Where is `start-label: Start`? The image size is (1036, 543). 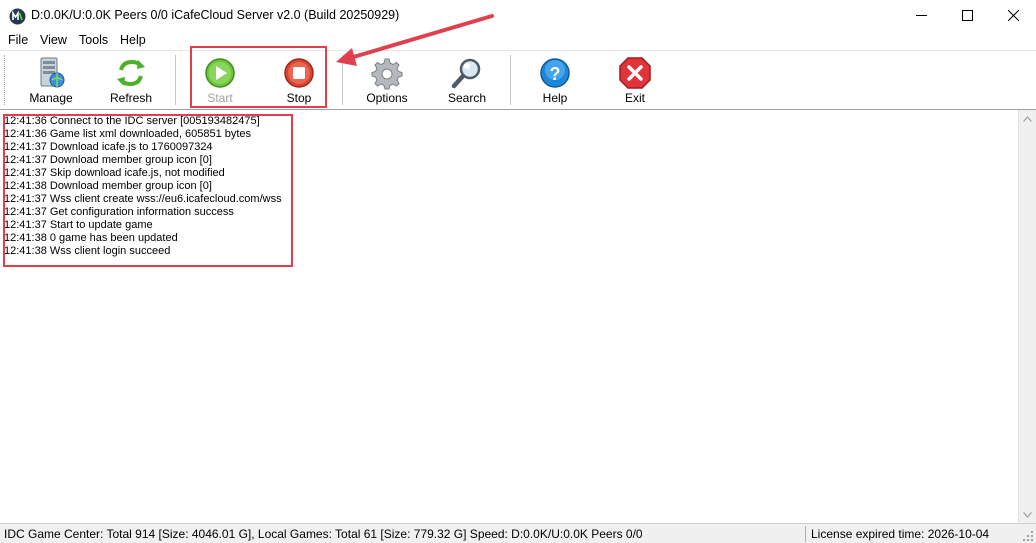
start-label: Start is located at coordinates (220, 98).